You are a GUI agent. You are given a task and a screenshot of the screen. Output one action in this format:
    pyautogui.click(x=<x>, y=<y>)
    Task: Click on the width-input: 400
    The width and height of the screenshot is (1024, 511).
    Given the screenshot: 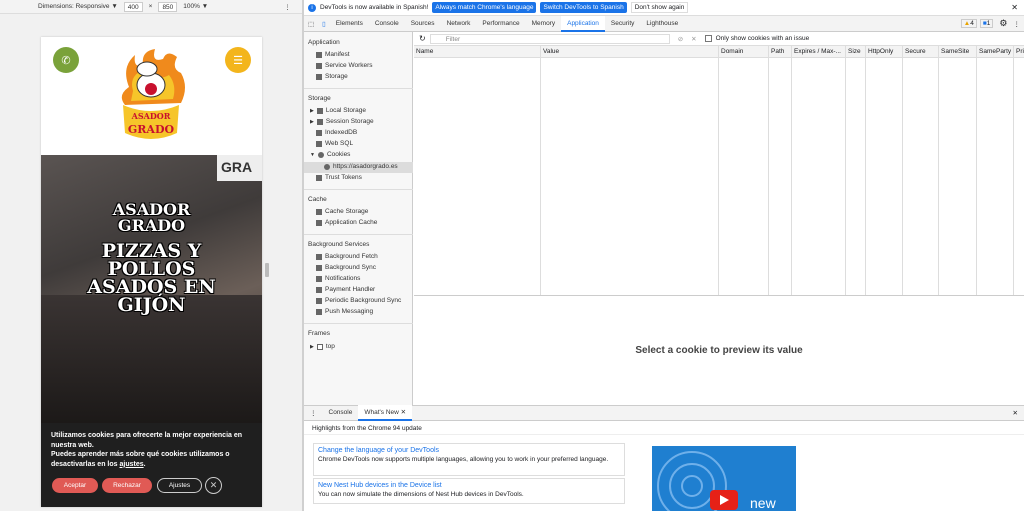 What is the action you would take?
    pyautogui.click(x=133, y=6)
    